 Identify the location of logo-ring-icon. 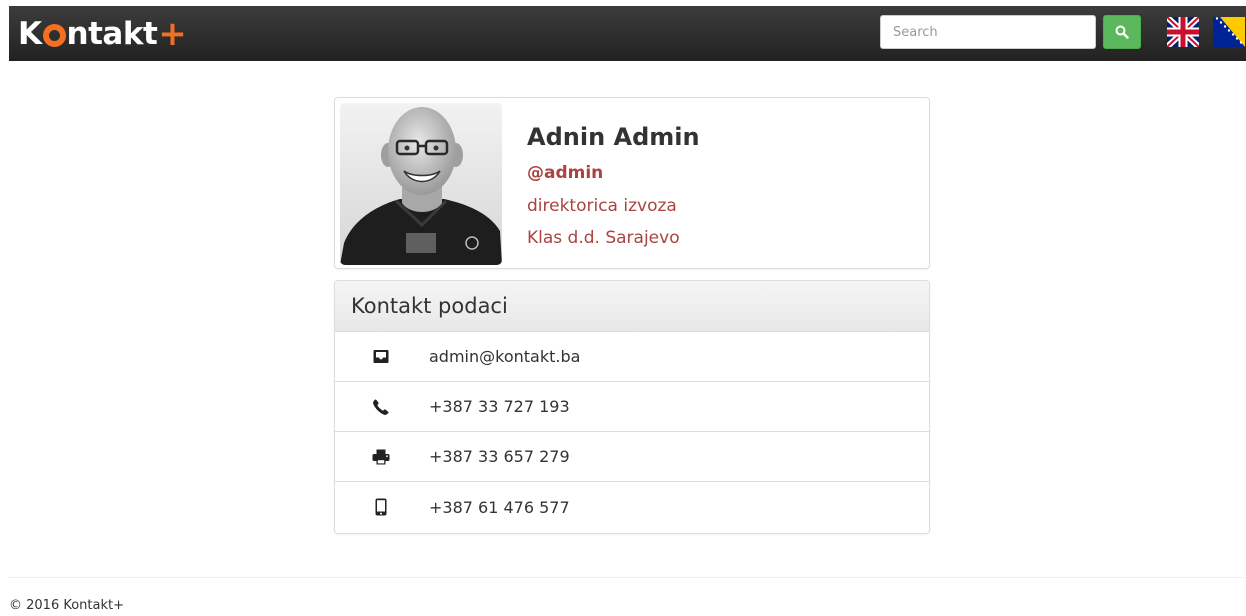
(54, 35).